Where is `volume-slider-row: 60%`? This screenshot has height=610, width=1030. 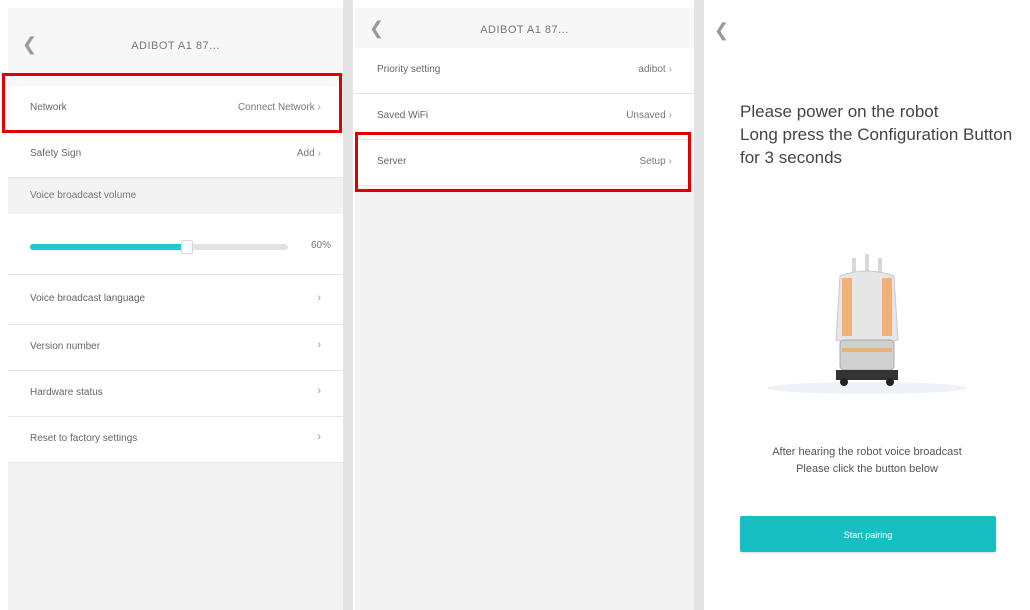
volume-slider-row: 60% is located at coordinates (175, 244).